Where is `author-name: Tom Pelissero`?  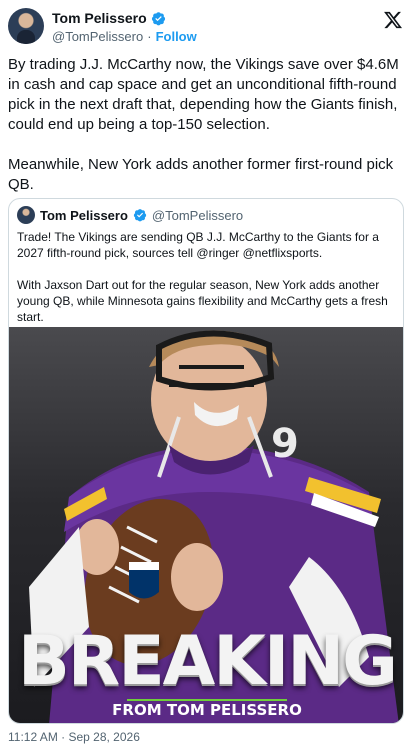 author-name: Tom Pelissero is located at coordinates (99, 18).